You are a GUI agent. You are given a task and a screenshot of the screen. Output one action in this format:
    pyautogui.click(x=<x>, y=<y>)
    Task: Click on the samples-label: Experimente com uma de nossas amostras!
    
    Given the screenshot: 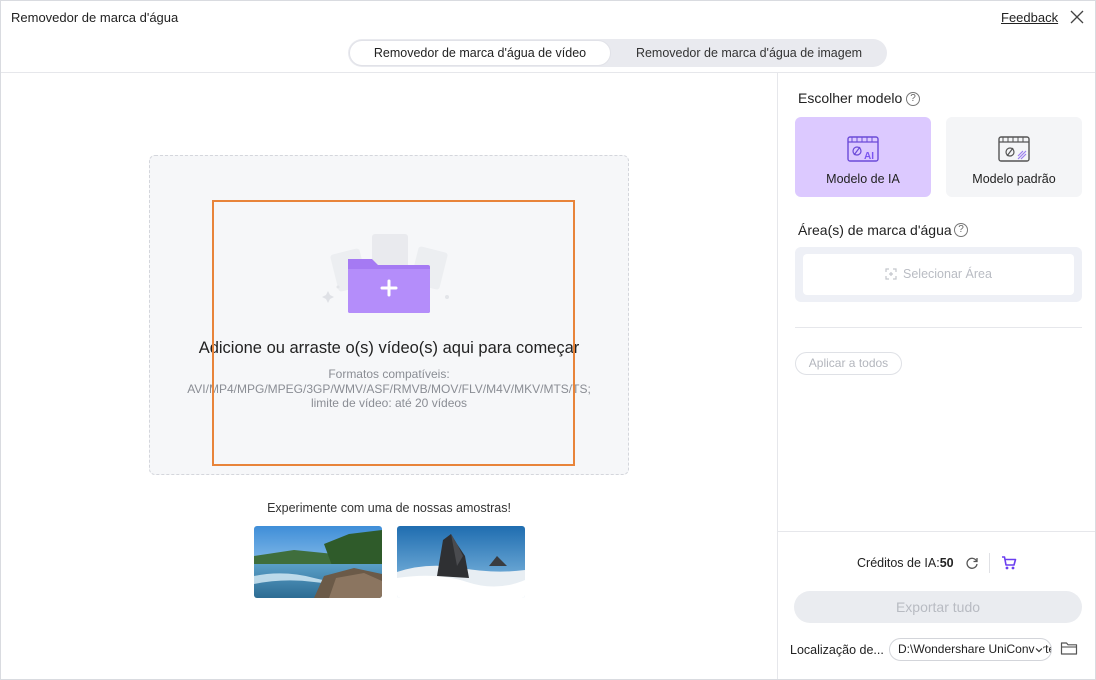 What is the action you would take?
    pyautogui.click(x=389, y=508)
    